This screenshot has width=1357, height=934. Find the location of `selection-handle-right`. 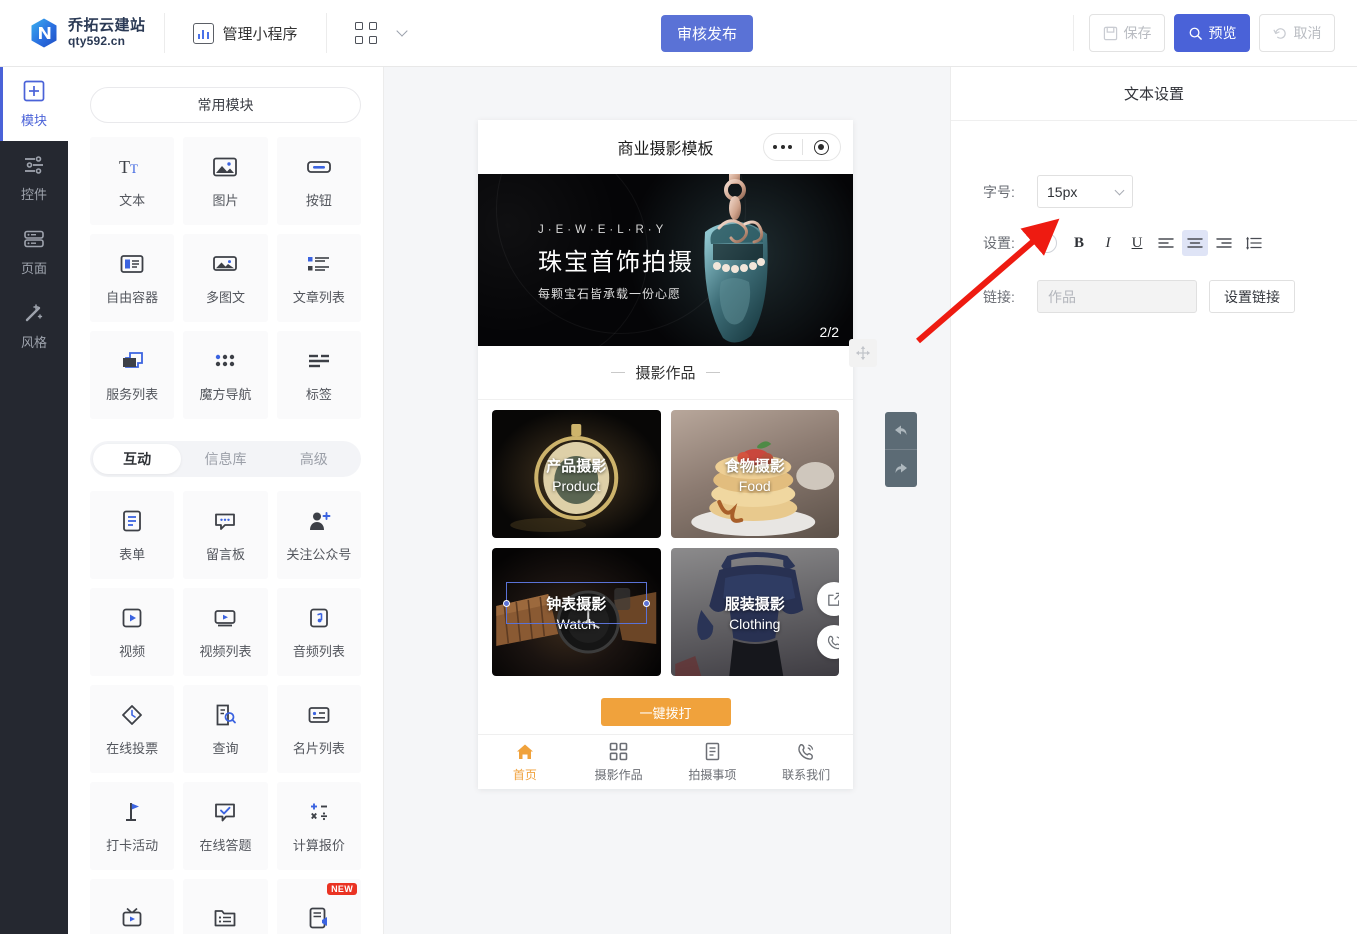

selection-handle-right is located at coordinates (646, 603).